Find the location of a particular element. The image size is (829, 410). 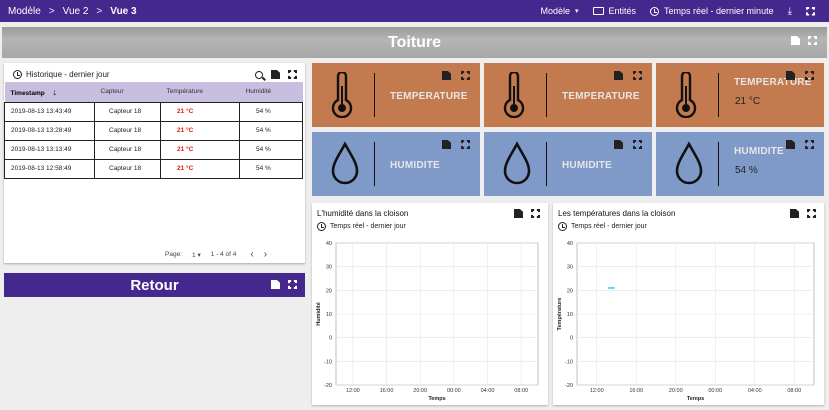

breadcrumb-item-vue2: Vue 2 is located at coordinates (76, 11).